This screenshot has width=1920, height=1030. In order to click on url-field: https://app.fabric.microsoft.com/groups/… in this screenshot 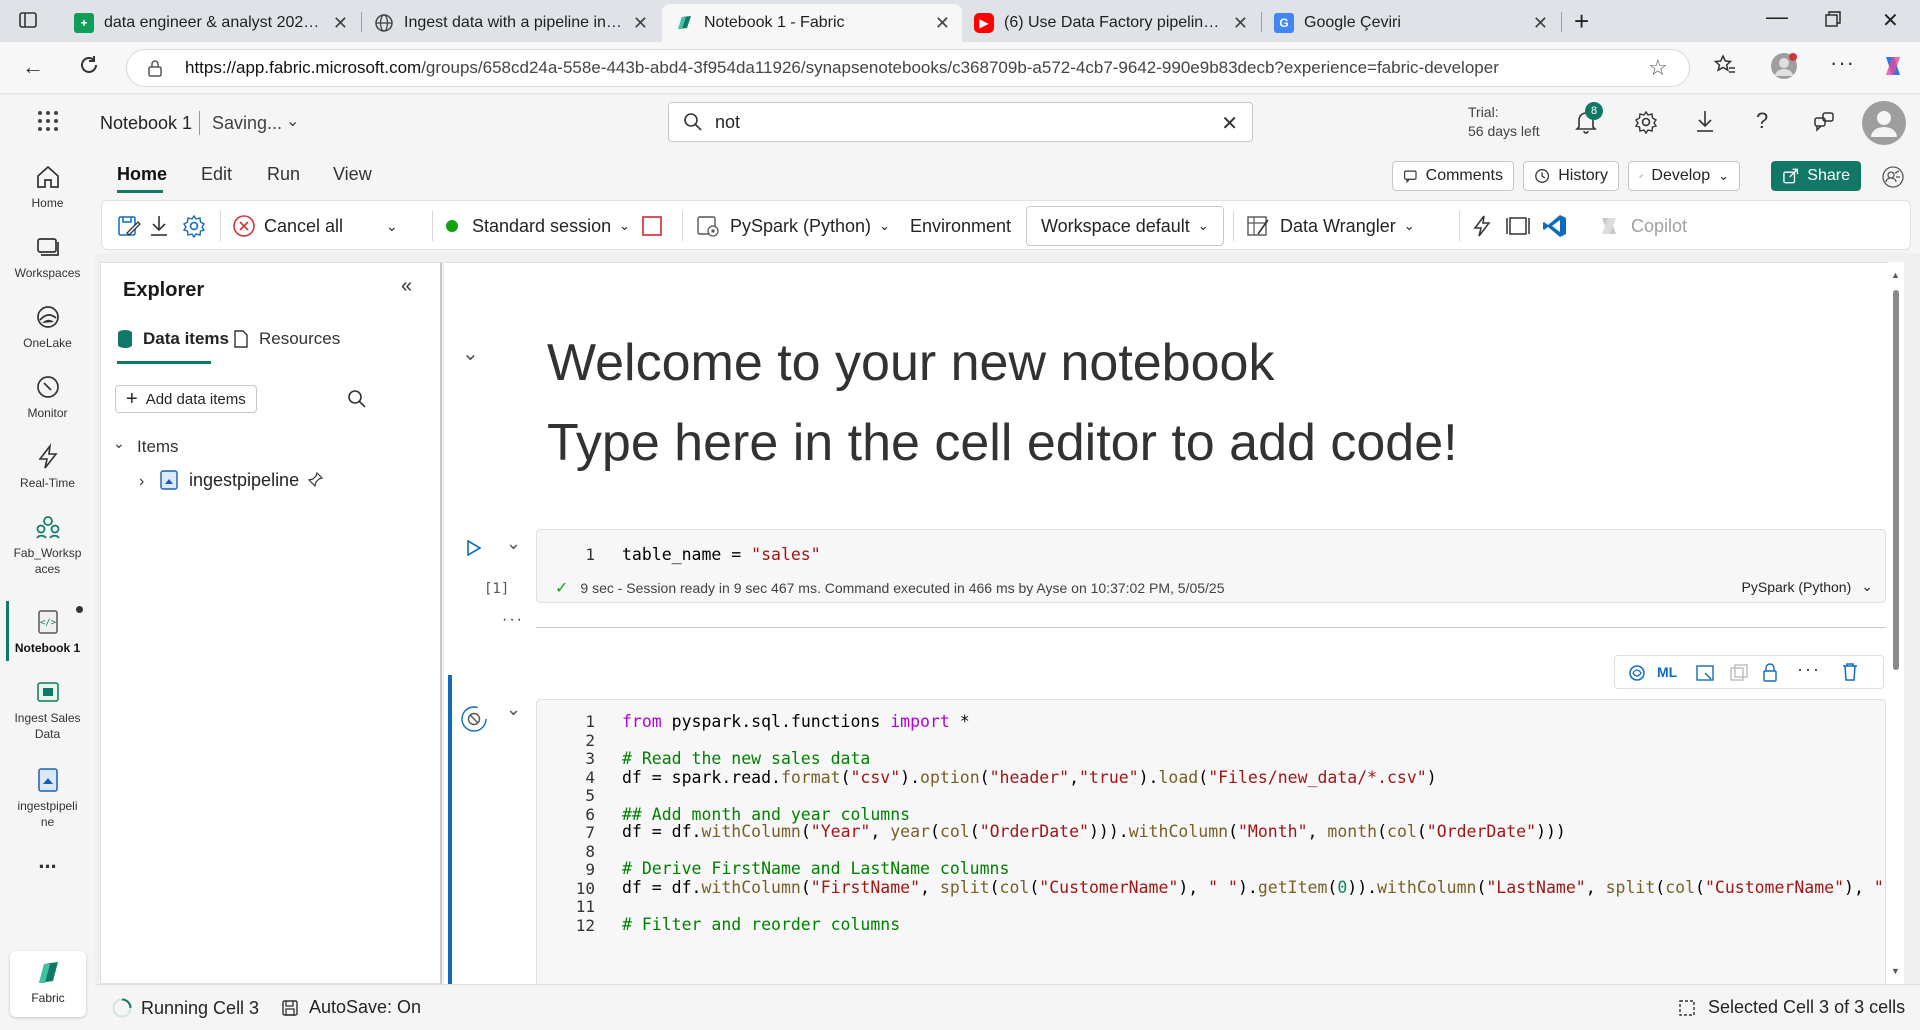, I will do `click(908, 68)`.